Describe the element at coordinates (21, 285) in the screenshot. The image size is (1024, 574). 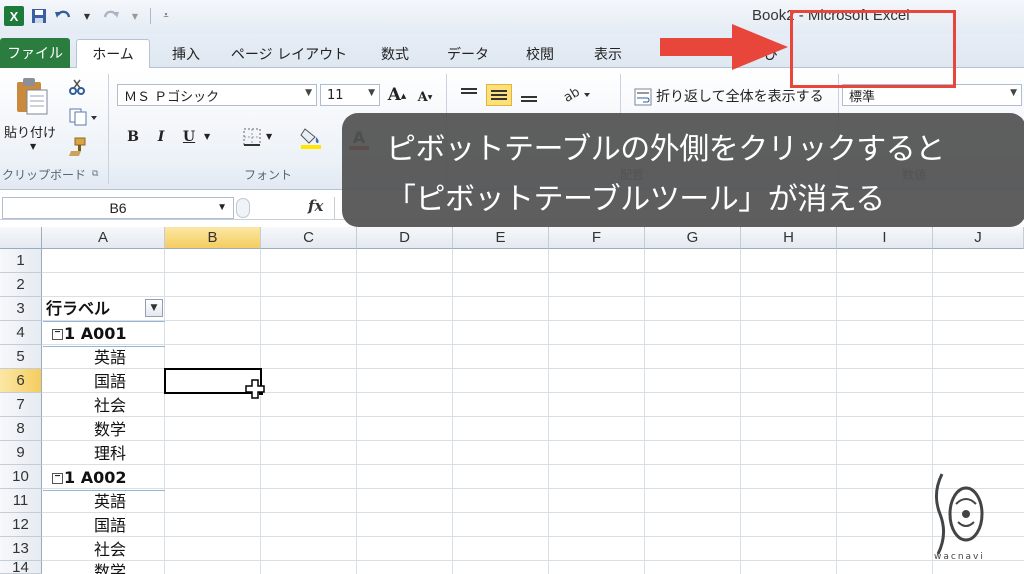
I see `row-header-2: 2` at that location.